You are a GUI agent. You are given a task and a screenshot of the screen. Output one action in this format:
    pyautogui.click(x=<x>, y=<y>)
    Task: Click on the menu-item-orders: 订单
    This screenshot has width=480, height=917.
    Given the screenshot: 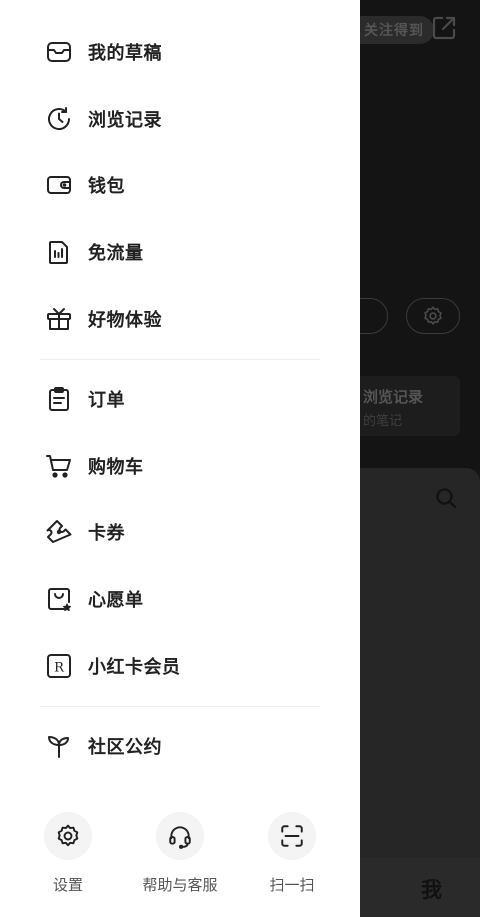 What is the action you would take?
    pyautogui.click(x=180, y=399)
    